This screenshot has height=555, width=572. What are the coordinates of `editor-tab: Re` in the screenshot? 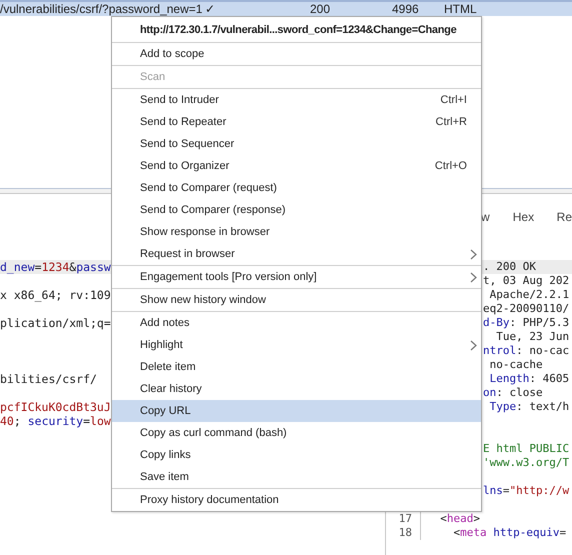 It's located at (564, 217).